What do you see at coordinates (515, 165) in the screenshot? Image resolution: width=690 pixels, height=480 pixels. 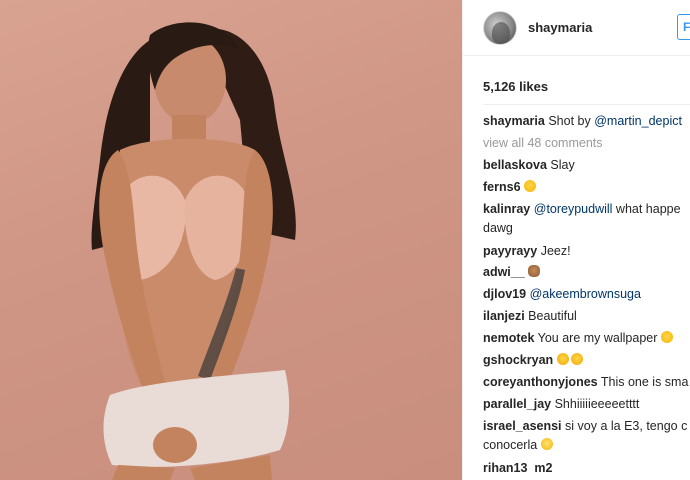 I see `comment-username: bellaskova` at bounding box center [515, 165].